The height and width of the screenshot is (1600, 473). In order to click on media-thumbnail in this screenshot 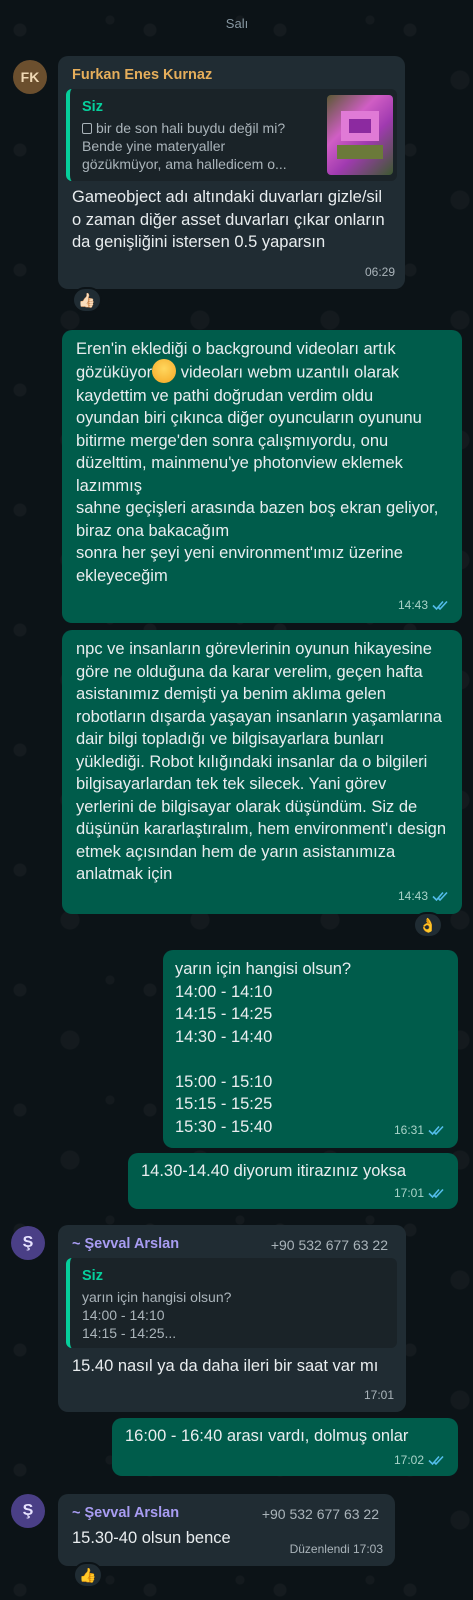, I will do `click(360, 135)`.